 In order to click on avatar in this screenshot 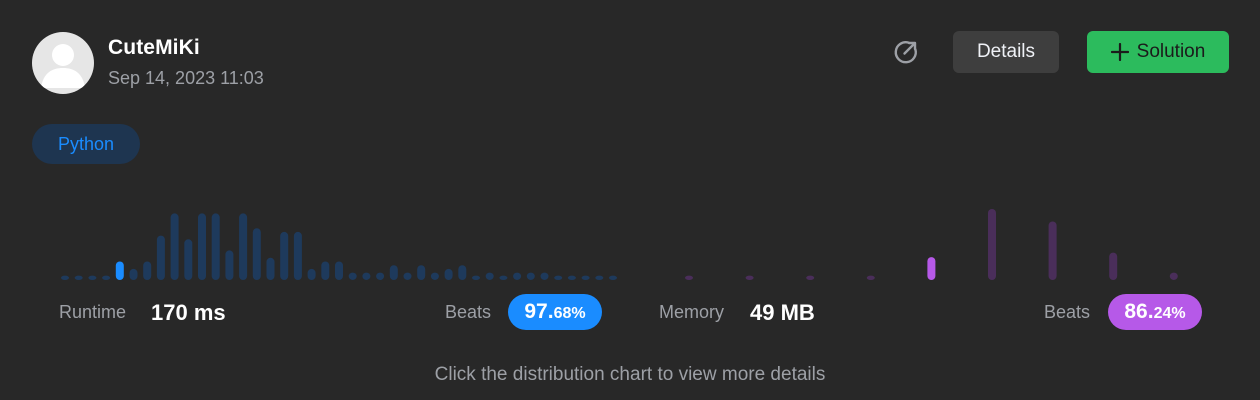, I will do `click(63, 63)`.